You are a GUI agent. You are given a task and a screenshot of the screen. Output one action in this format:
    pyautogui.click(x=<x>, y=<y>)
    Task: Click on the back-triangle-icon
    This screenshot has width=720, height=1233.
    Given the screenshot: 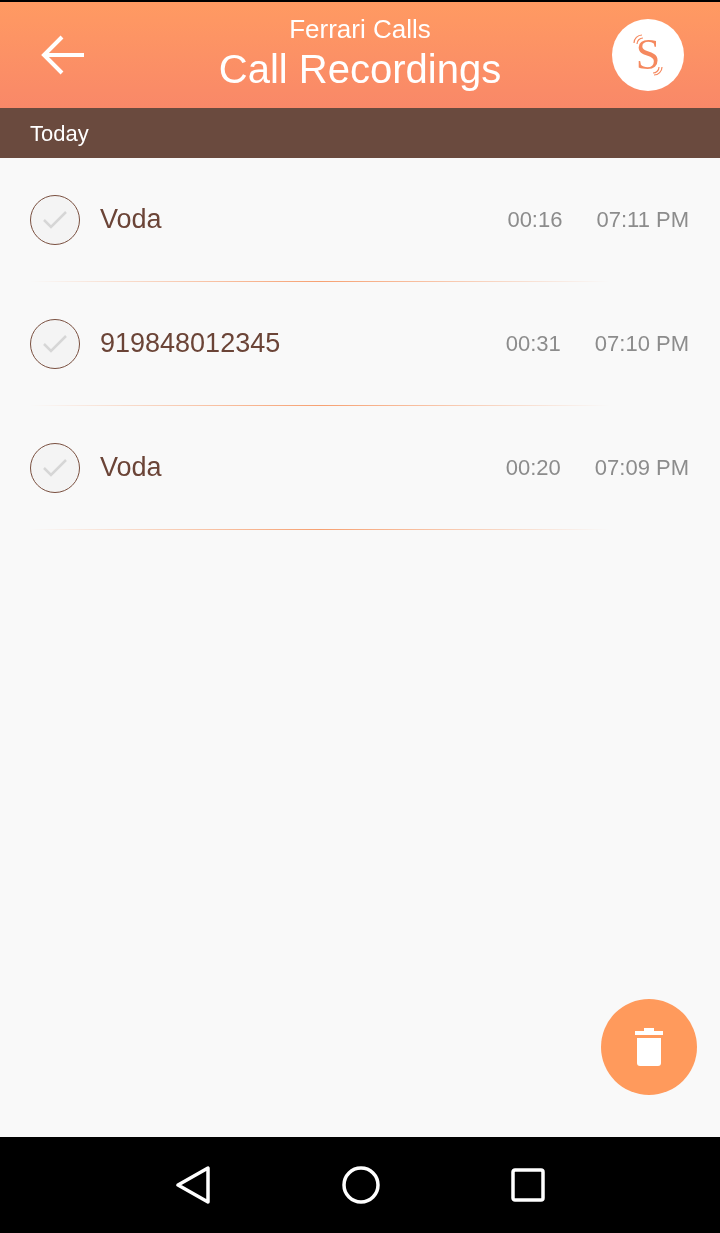 What is the action you would take?
    pyautogui.click(x=193, y=1185)
    